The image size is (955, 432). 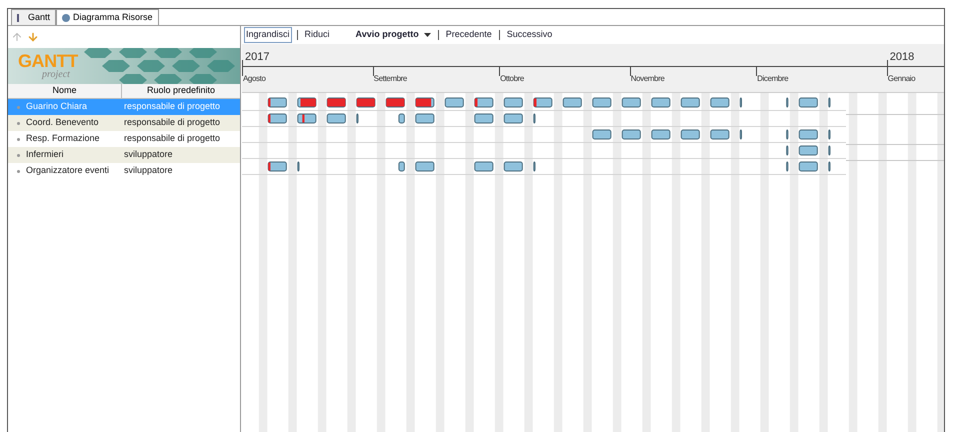 I want to click on logo-subtitle: project, so click(x=56, y=75).